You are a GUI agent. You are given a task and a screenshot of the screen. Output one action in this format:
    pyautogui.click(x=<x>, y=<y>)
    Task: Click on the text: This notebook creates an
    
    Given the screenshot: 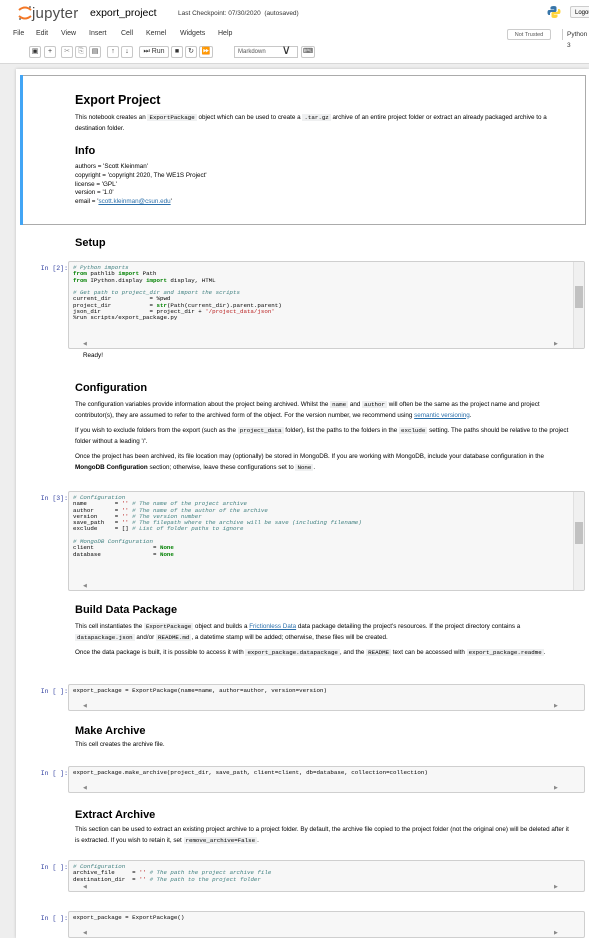 What is the action you would take?
    pyautogui.click(x=111, y=117)
    